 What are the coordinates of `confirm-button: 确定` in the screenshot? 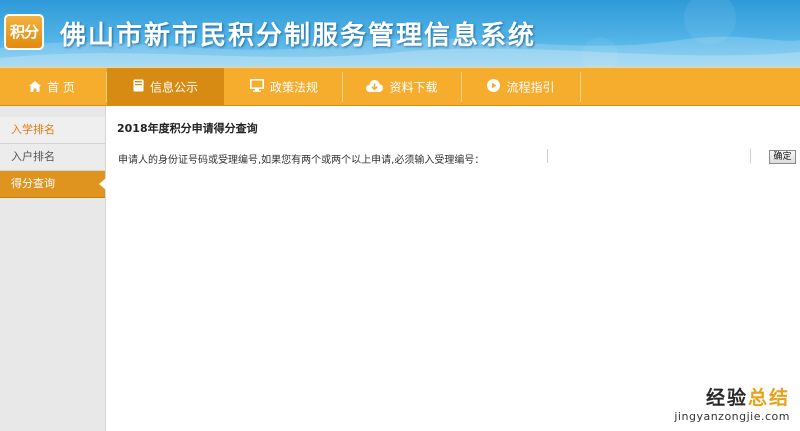 It's located at (782, 157).